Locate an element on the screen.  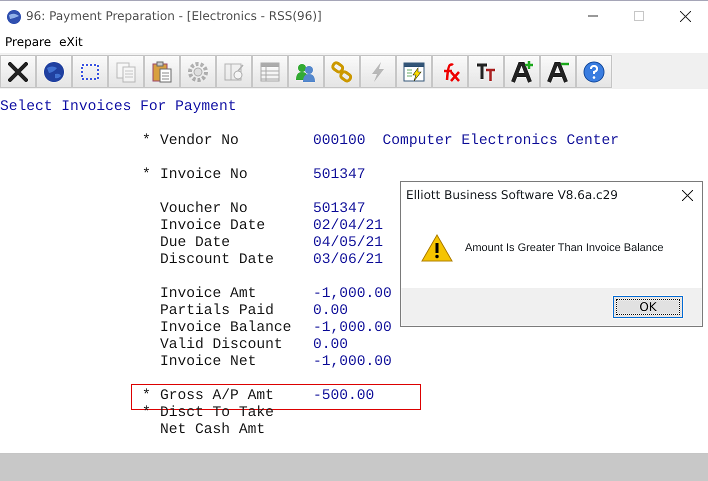
field-label: Gross A/P Amt is located at coordinates (217, 396).